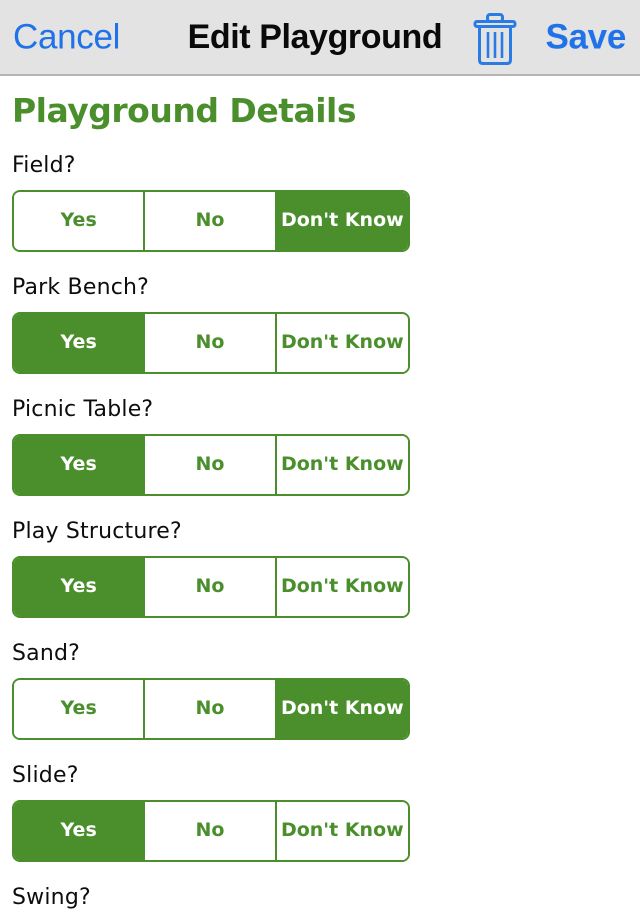  What do you see at coordinates (46, 653) in the screenshot?
I see `field-label: Sand?` at bounding box center [46, 653].